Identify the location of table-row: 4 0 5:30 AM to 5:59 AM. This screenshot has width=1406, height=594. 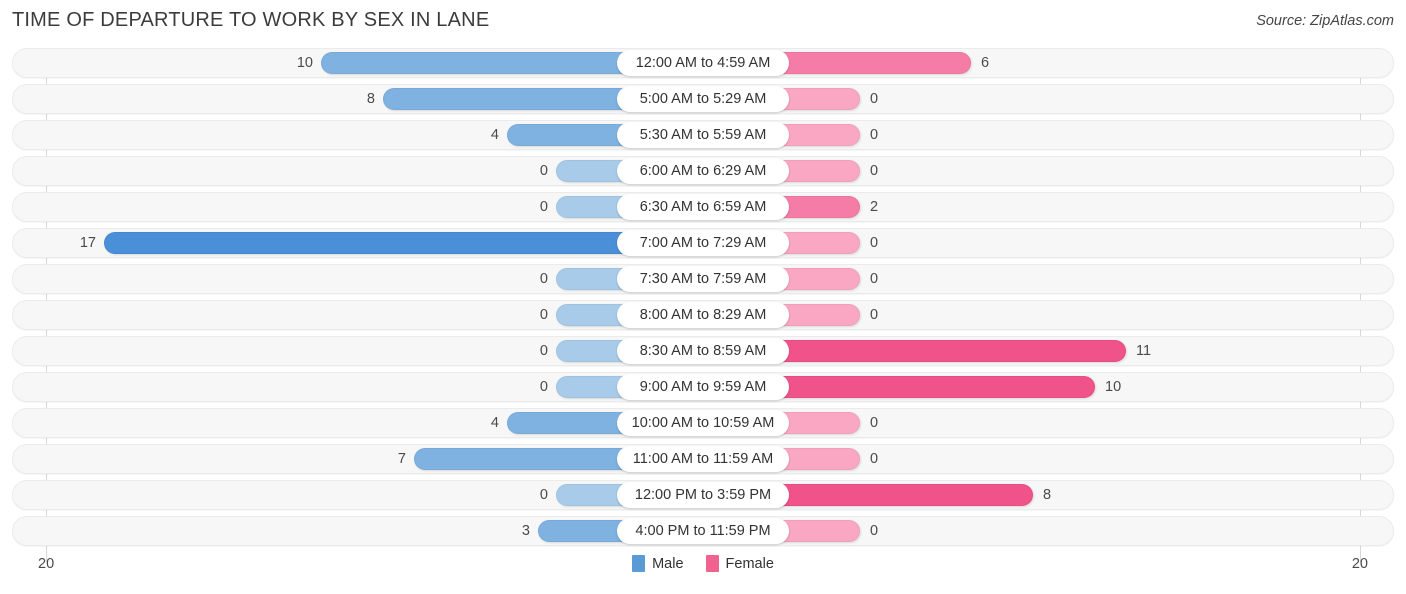
(703, 135).